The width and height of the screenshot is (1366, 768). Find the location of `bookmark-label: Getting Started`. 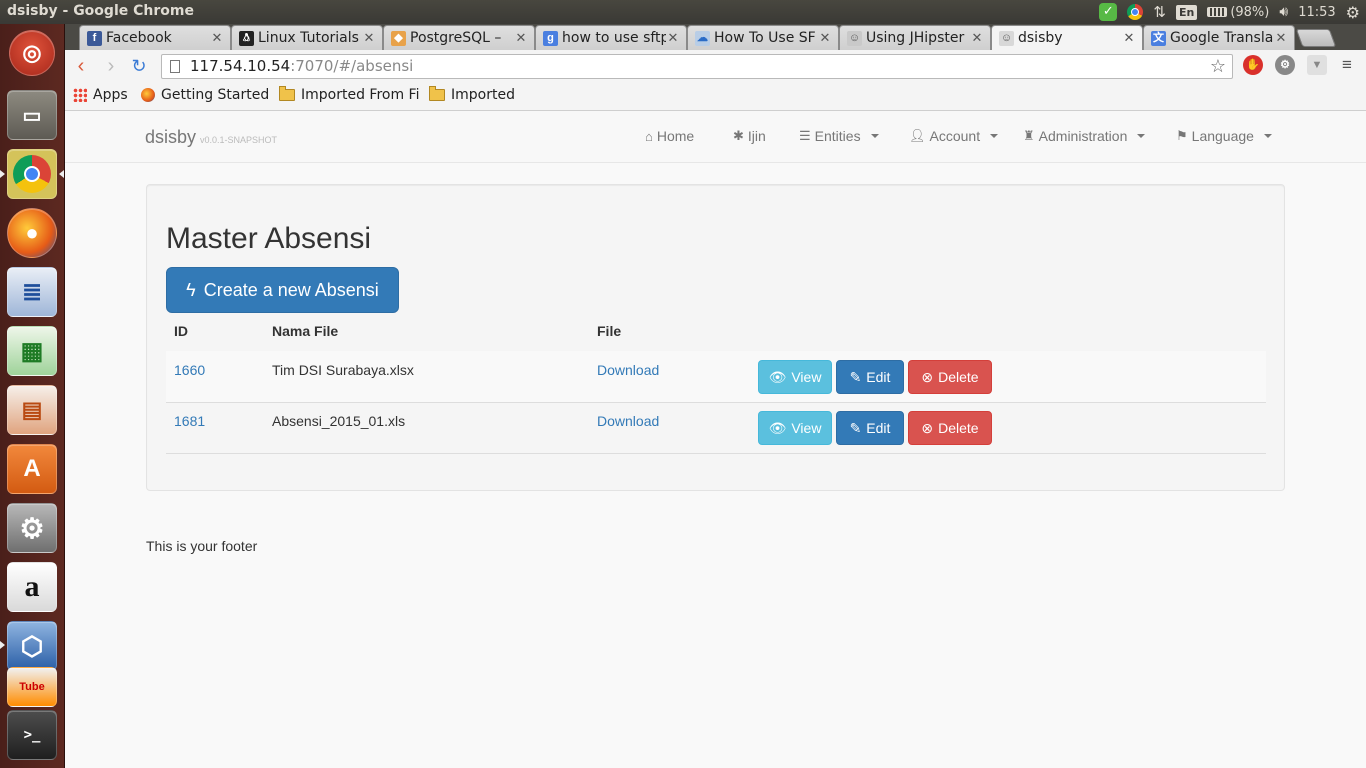

bookmark-label: Getting Started is located at coordinates (215, 95).